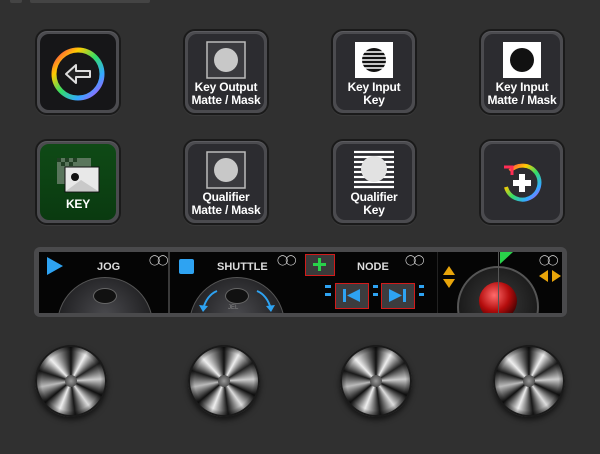  I want to click on color-undo-plus-icon, so click(523, 182).